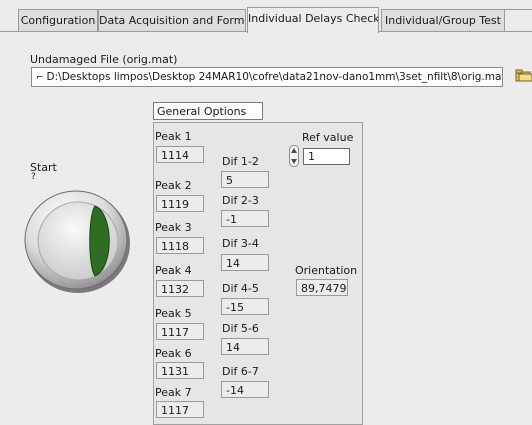 The image size is (532, 425). Describe the element at coordinates (523, 75) in the screenshot. I see `folder-browse-icon` at that location.